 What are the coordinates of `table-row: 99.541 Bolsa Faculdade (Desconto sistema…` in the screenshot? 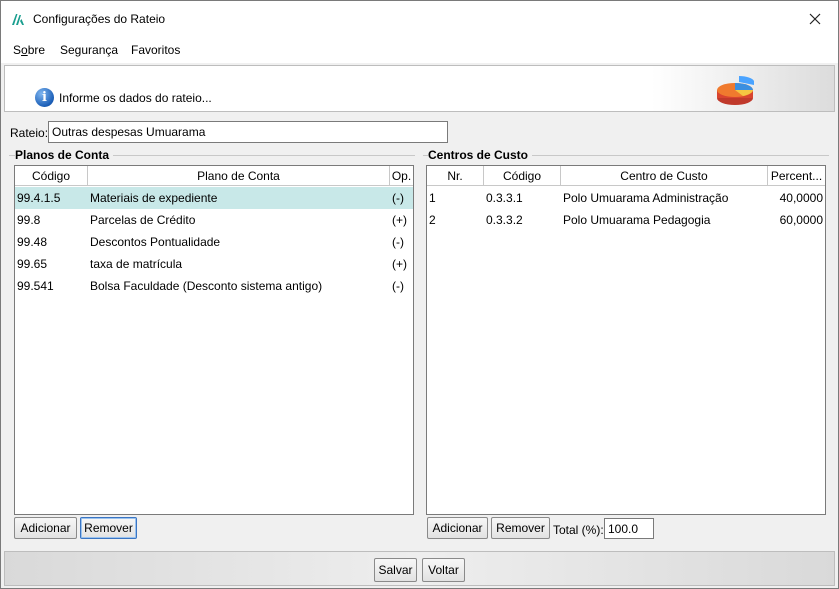 It's located at (214, 286).